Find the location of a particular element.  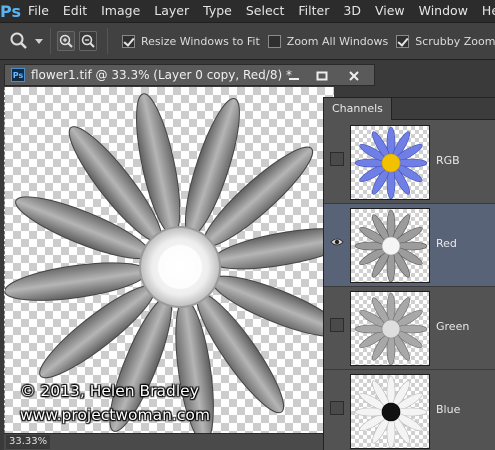

status-bar: 33.33% is located at coordinates (169, 441).